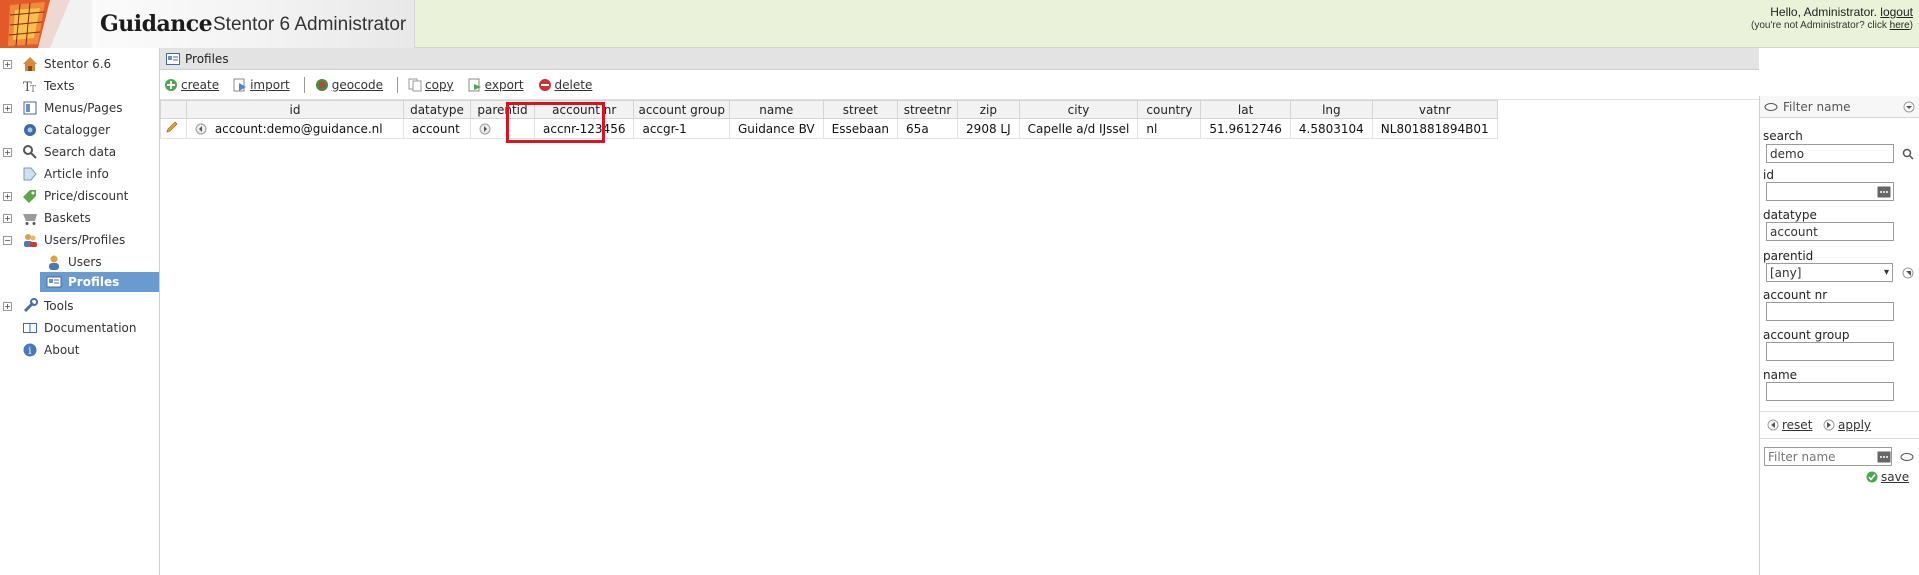 This screenshot has width=1919, height=575. What do you see at coordinates (30, 328) in the screenshot?
I see `book-icon` at bounding box center [30, 328].